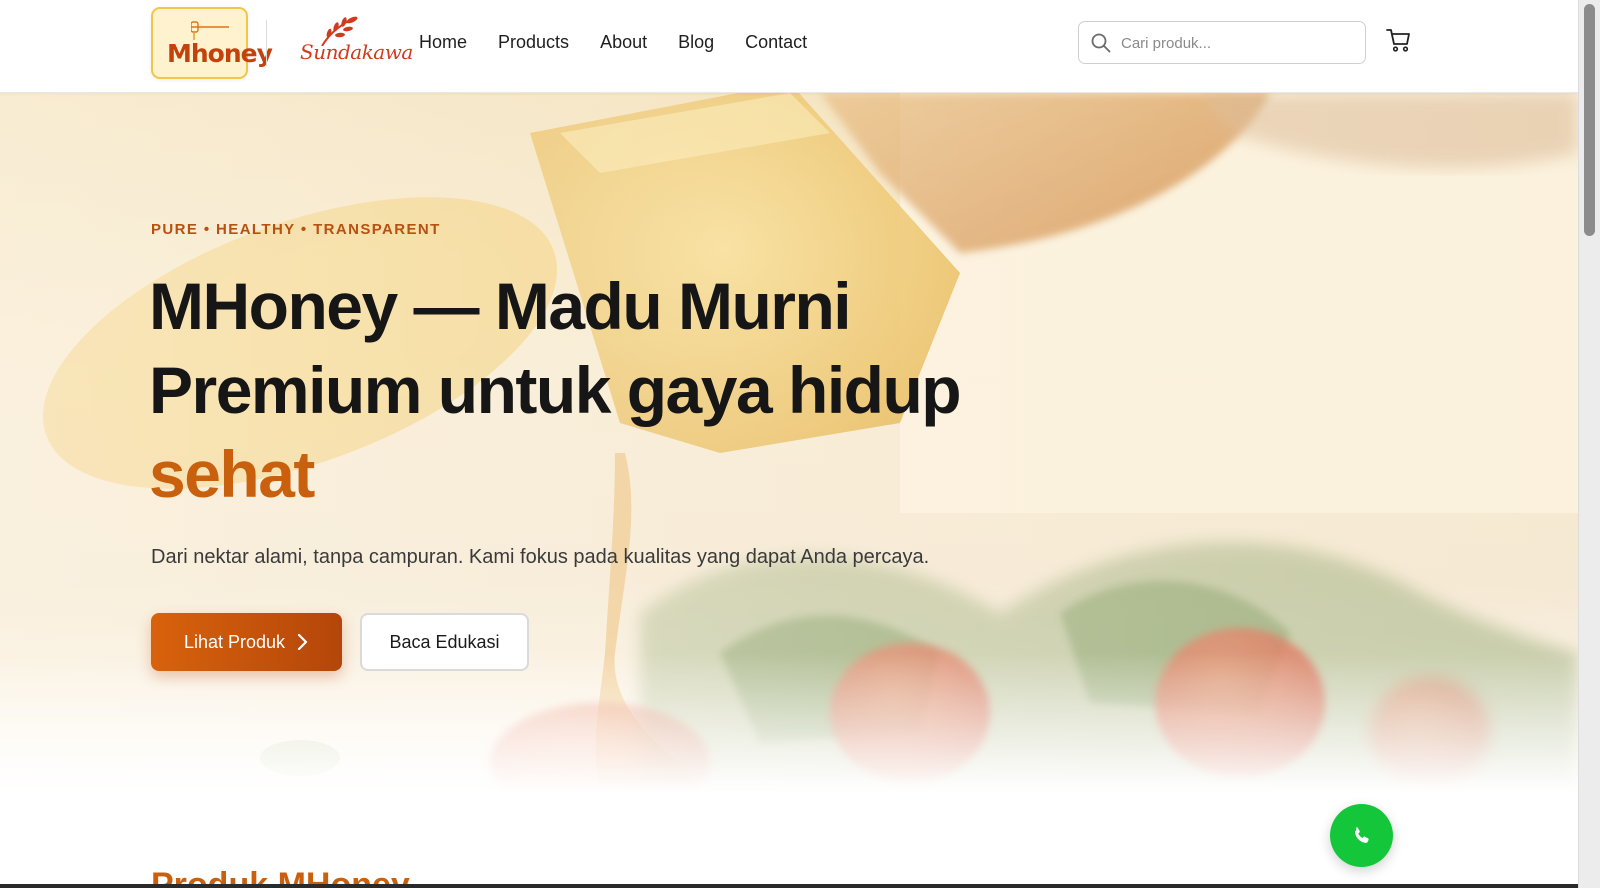  Describe the element at coordinates (232, 474) in the screenshot. I see `hero-headline-accent: sehat` at that location.